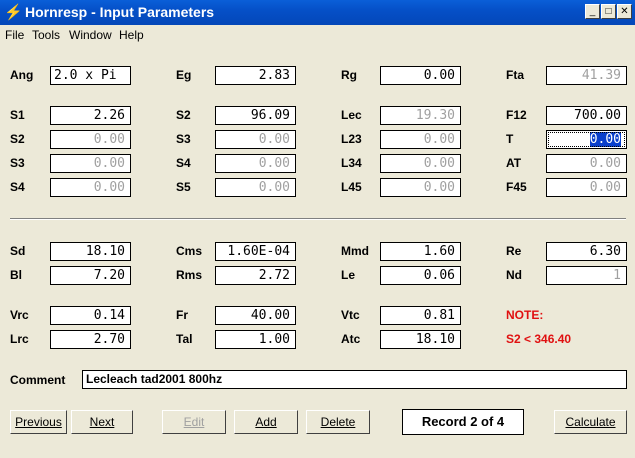 This screenshot has width=635, height=458. What do you see at coordinates (90, 315) in the screenshot?
I see `vrc-field: 0.14` at bounding box center [90, 315].